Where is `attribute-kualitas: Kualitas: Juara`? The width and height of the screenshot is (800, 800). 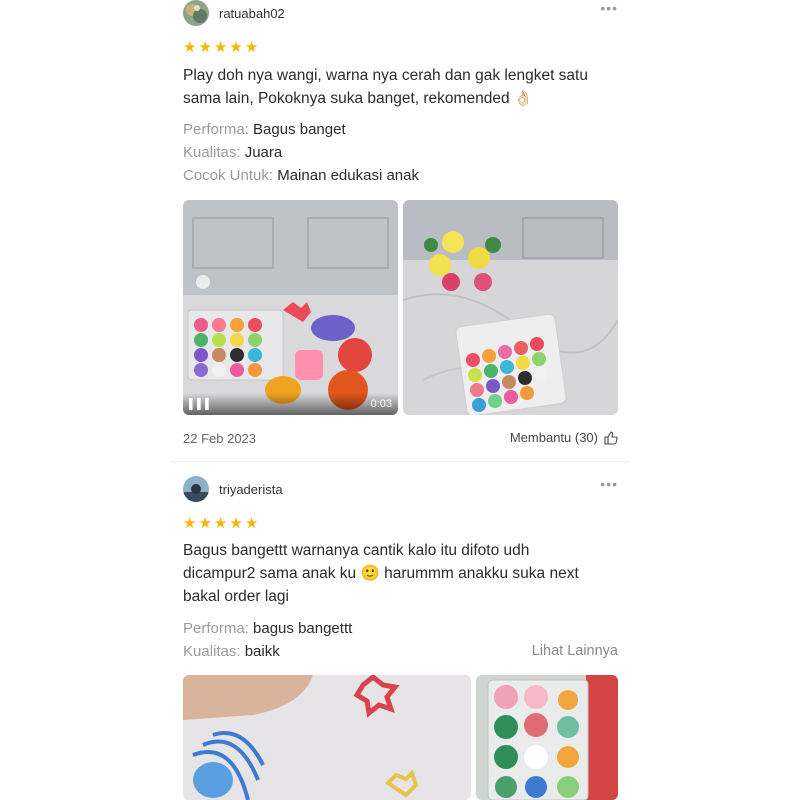
attribute-kualitas: Kualitas: Juara is located at coordinates (232, 152).